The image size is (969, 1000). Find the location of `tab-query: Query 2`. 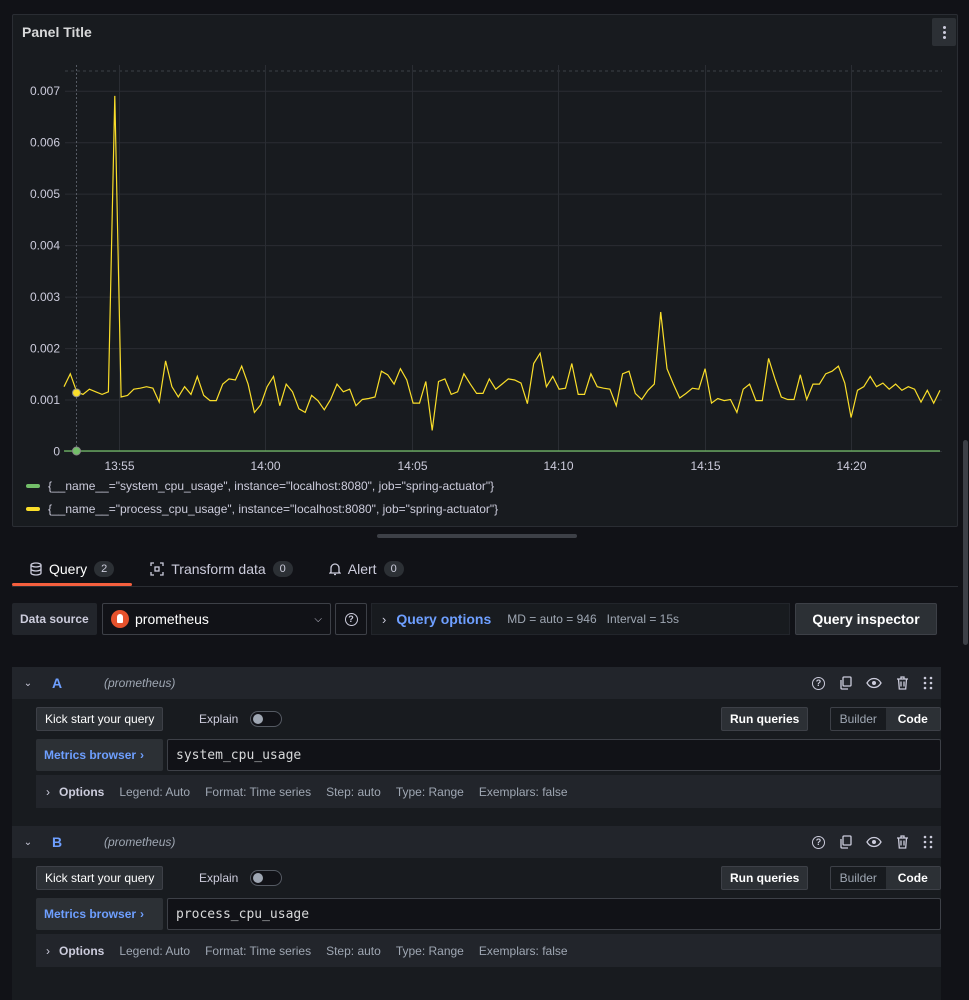

tab-query: Query 2 is located at coordinates (72, 569).